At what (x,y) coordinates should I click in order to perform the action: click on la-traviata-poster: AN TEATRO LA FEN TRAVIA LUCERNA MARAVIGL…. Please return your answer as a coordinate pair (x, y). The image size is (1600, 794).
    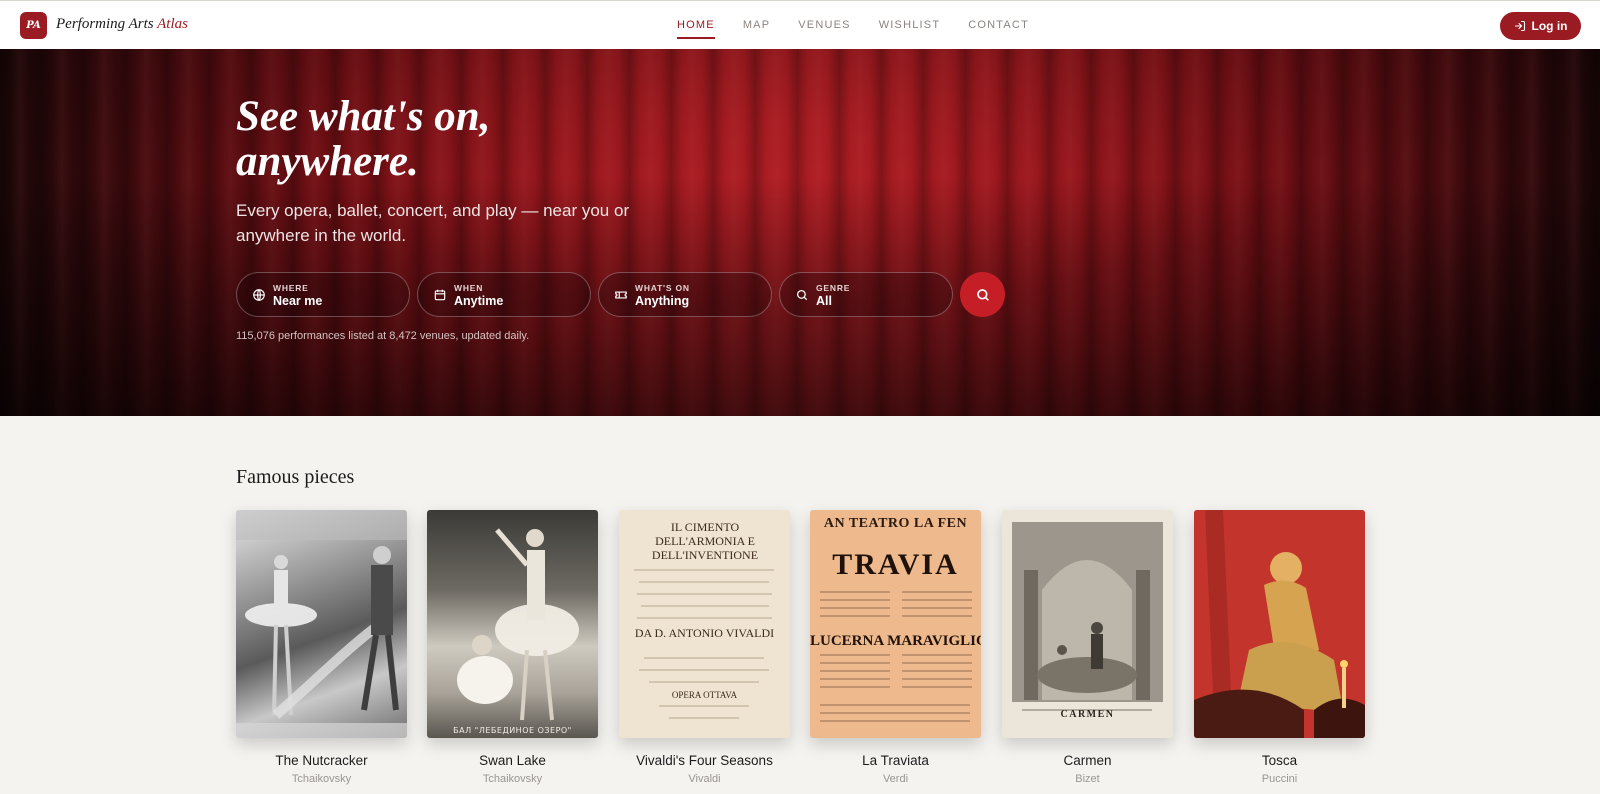
    Looking at the image, I should click on (895, 624).